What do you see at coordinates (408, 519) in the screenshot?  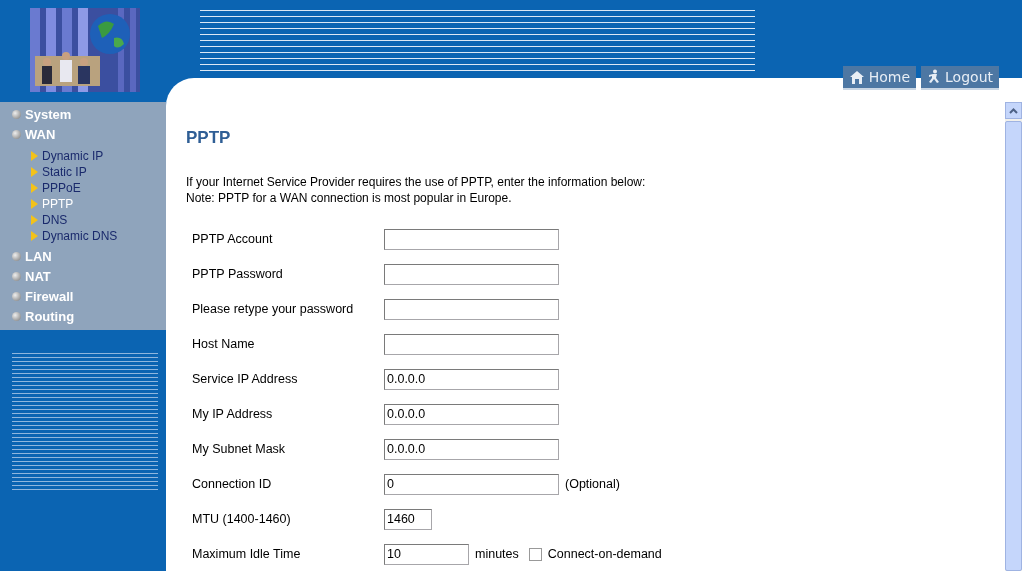 I see `input-field: 1460` at bounding box center [408, 519].